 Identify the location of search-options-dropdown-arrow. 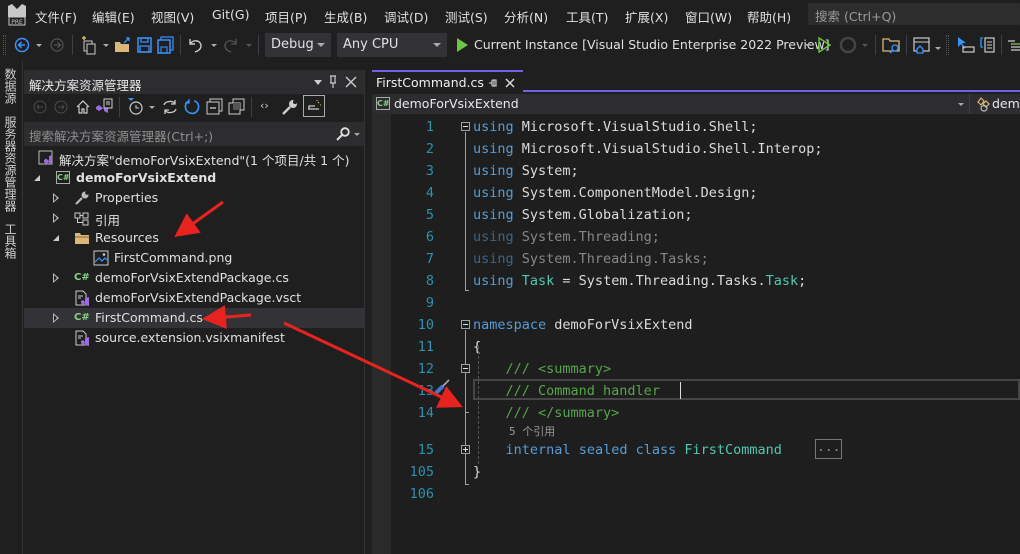
(357, 134).